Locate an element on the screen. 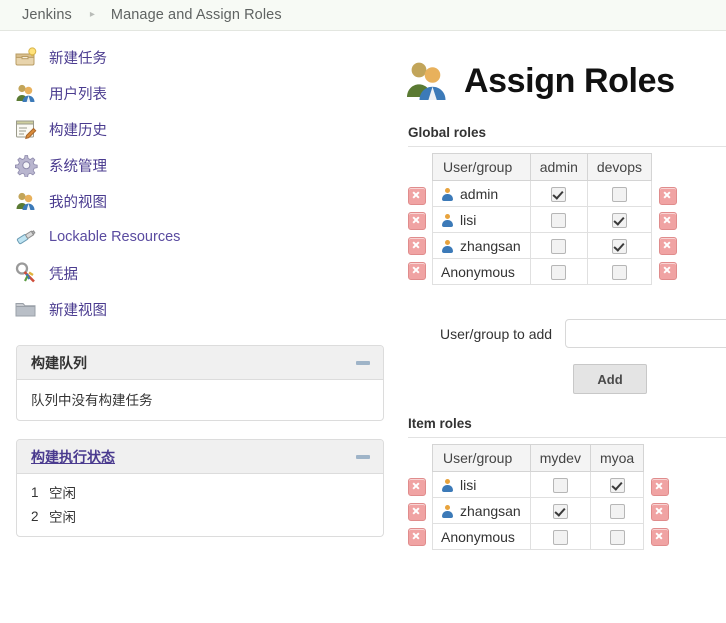 This screenshot has width=726, height=623. table-header-row: User/group mydev myoa is located at coordinates (538, 458).